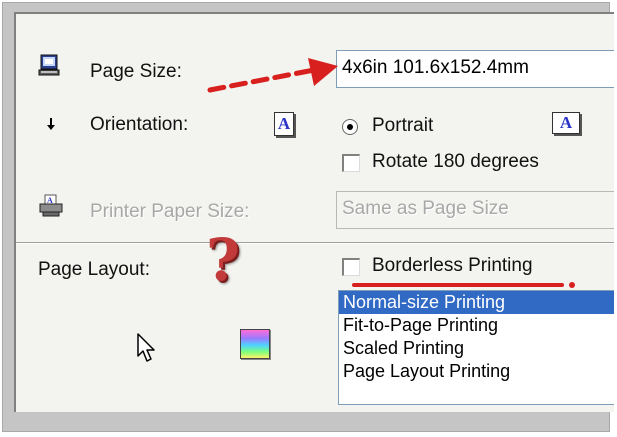  What do you see at coordinates (402, 126) in the screenshot?
I see `portrait-label: Portrait` at bounding box center [402, 126].